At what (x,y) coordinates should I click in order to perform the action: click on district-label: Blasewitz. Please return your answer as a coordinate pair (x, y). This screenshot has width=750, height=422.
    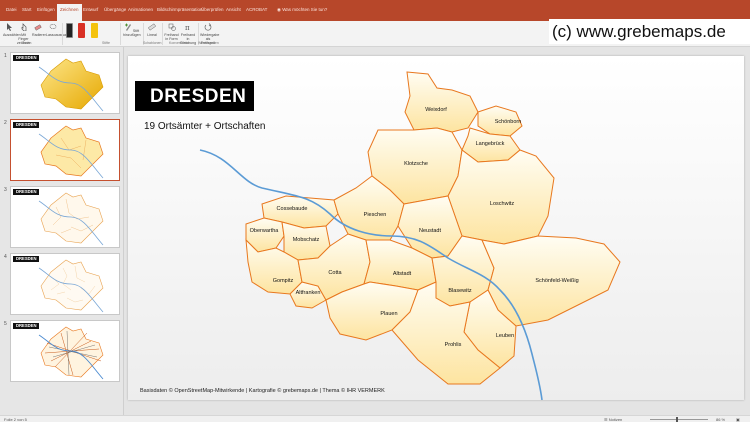
    Looking at the image, I should click on (459, 291).